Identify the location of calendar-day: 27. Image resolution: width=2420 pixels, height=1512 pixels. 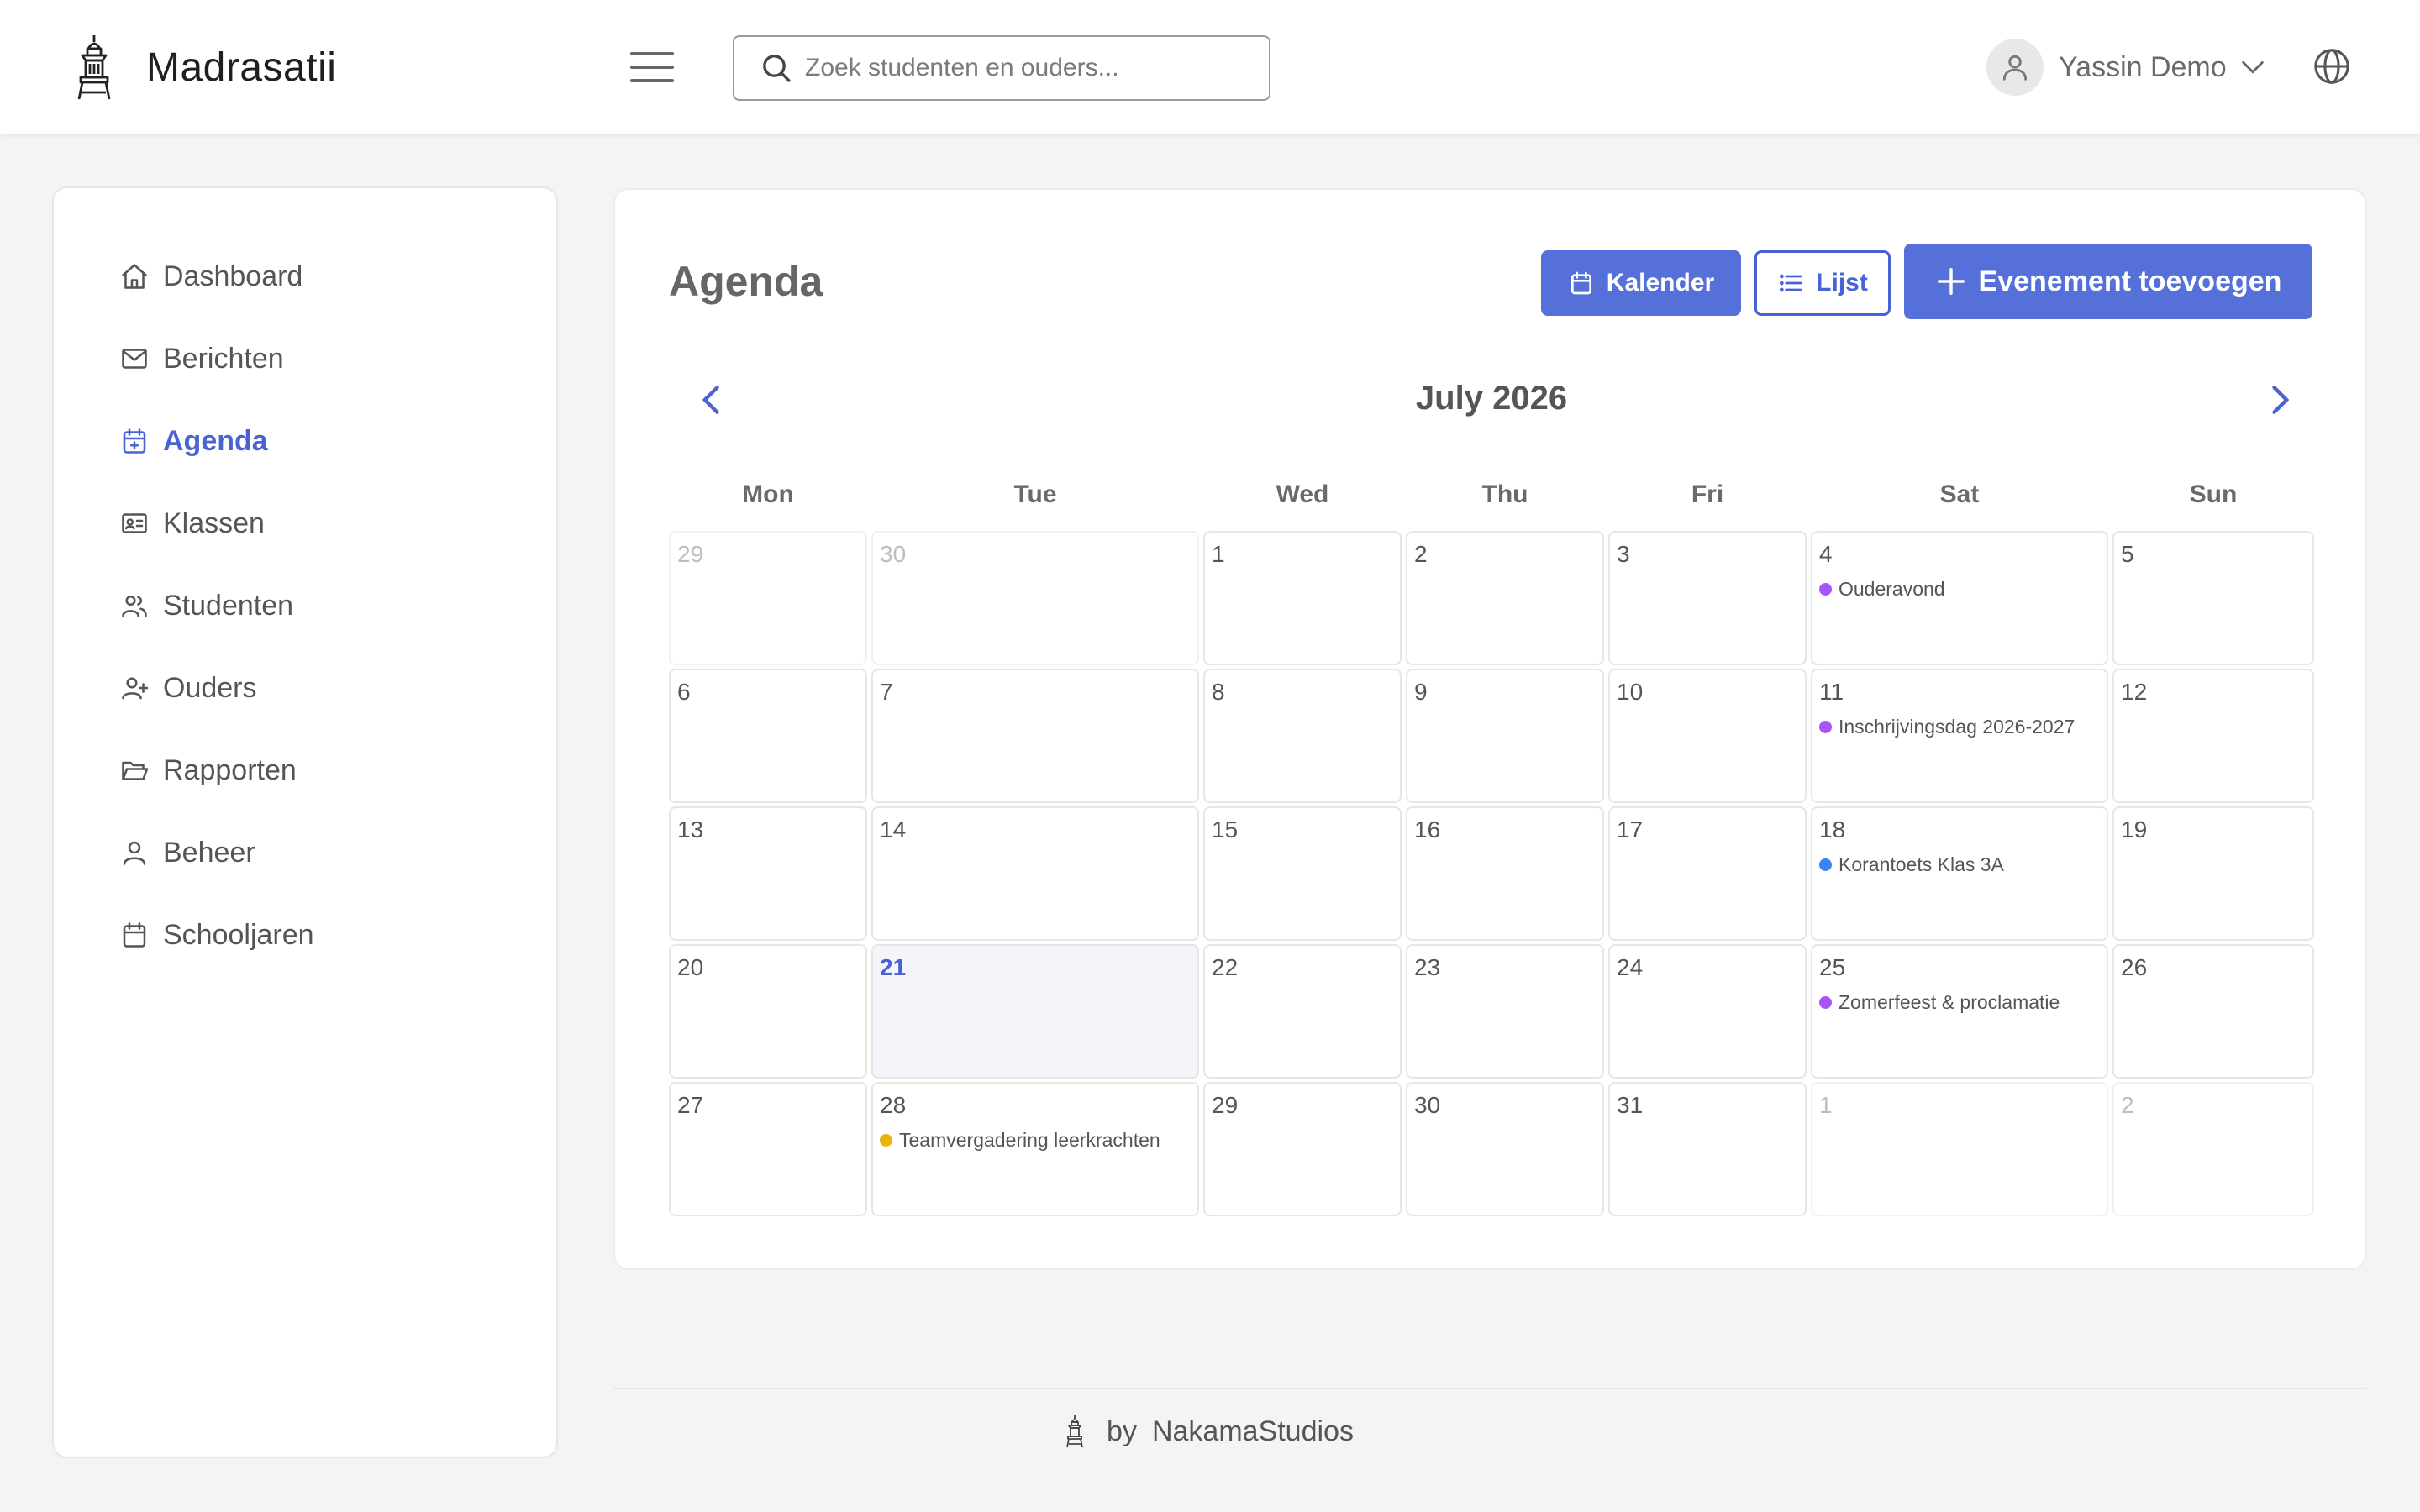
(768, 1149).